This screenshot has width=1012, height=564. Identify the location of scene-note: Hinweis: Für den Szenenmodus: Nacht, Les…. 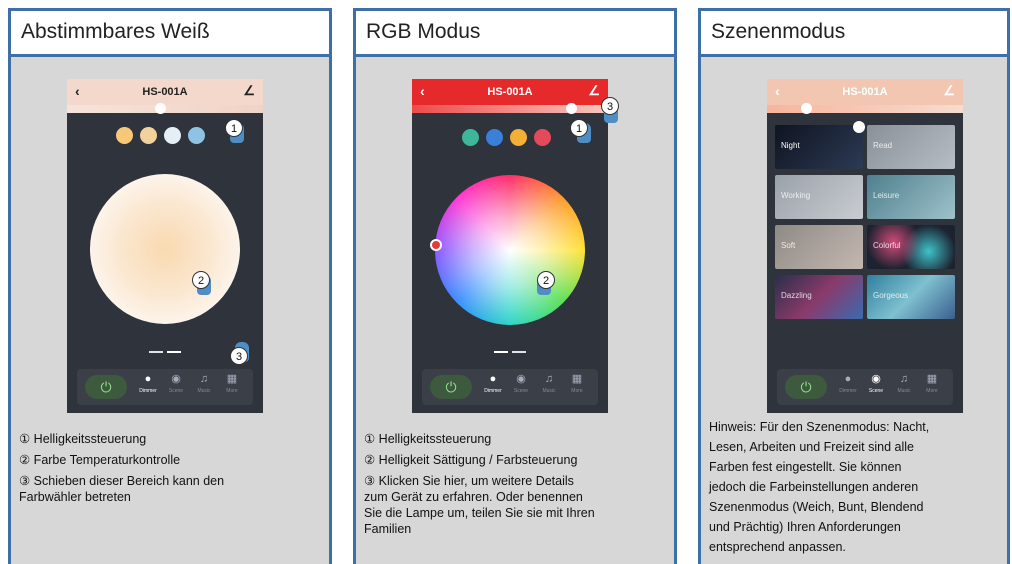
(819, 487).